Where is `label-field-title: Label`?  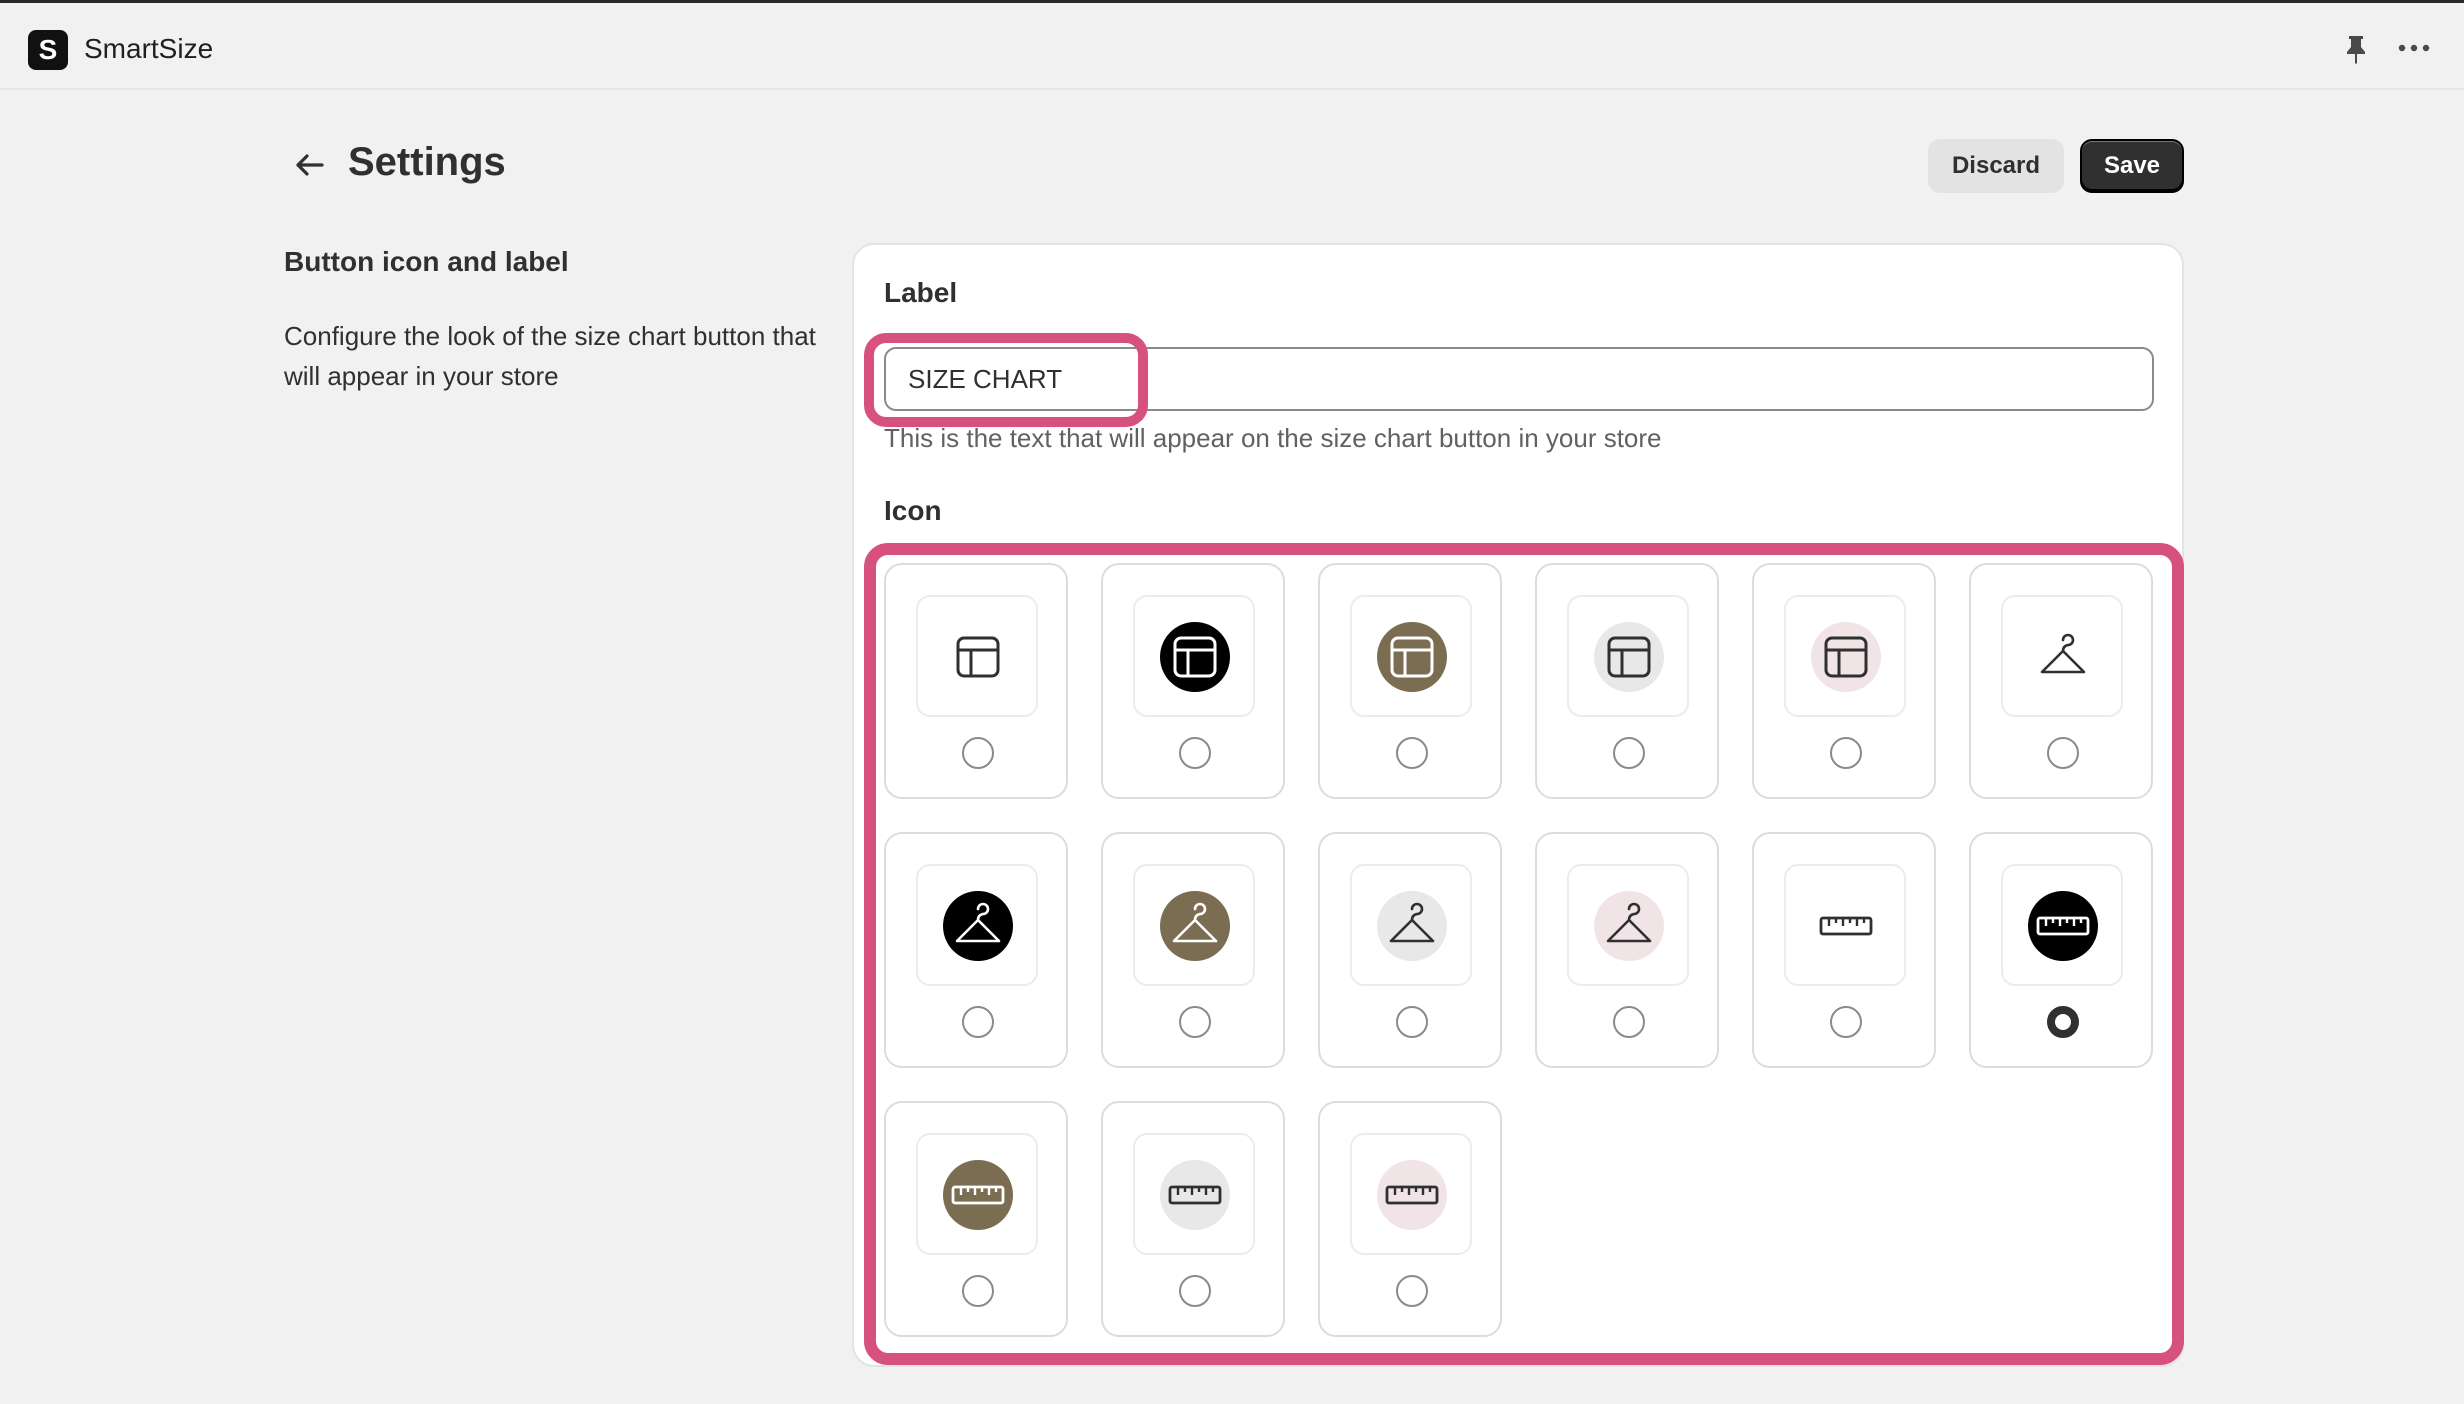 label-field-title: Label is located at coordinates (921, 292).